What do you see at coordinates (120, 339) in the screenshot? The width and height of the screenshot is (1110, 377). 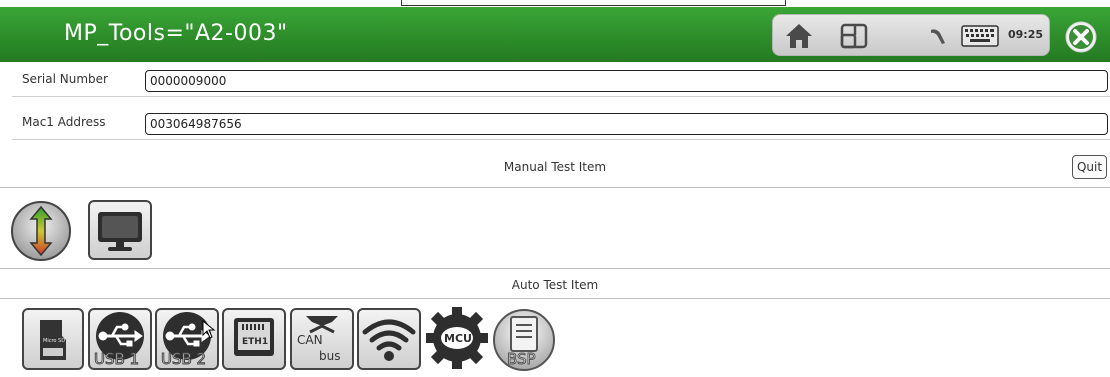 I see `usb1-test-button: USB 1` at bounding box center [120, 339].